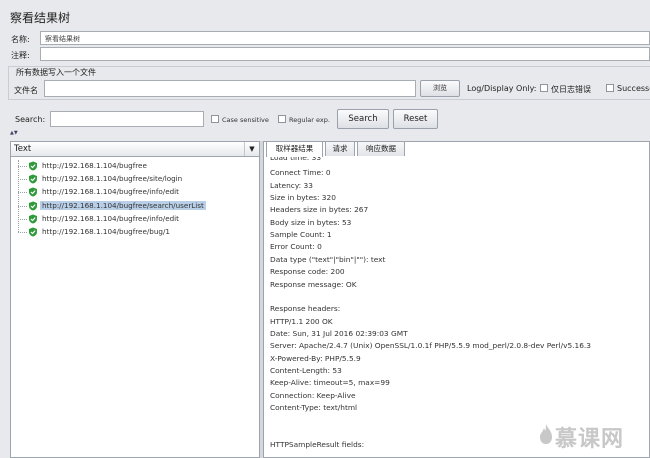 Image resolution: width=650 pixels, height=458 pixels. I want to click on case-sensitive-checkbox, so click(215, 119).